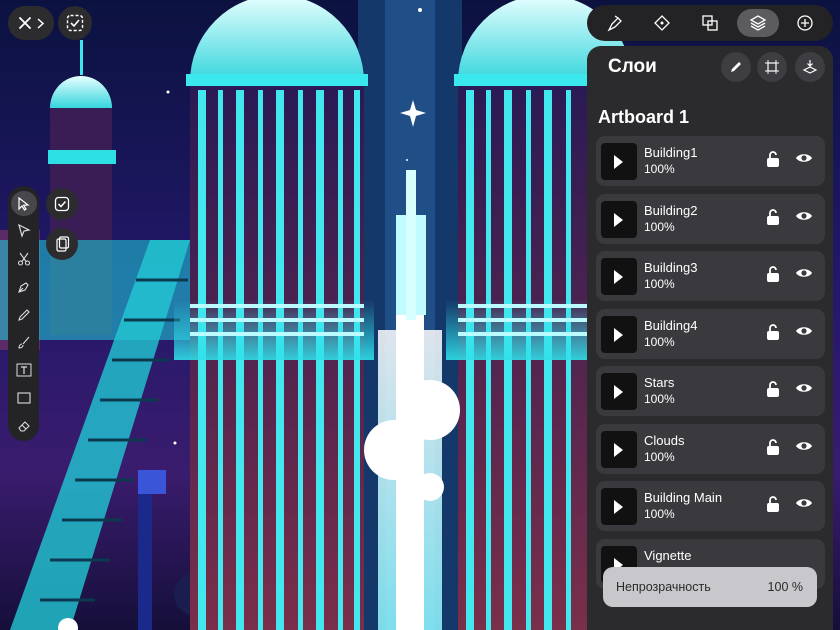 This screenshot has height=630, width=840. What do you see at coordinates (710, 448) in the screenshot?
I see `layer-row: Clouds 100%` at bounding box center [710, 448].